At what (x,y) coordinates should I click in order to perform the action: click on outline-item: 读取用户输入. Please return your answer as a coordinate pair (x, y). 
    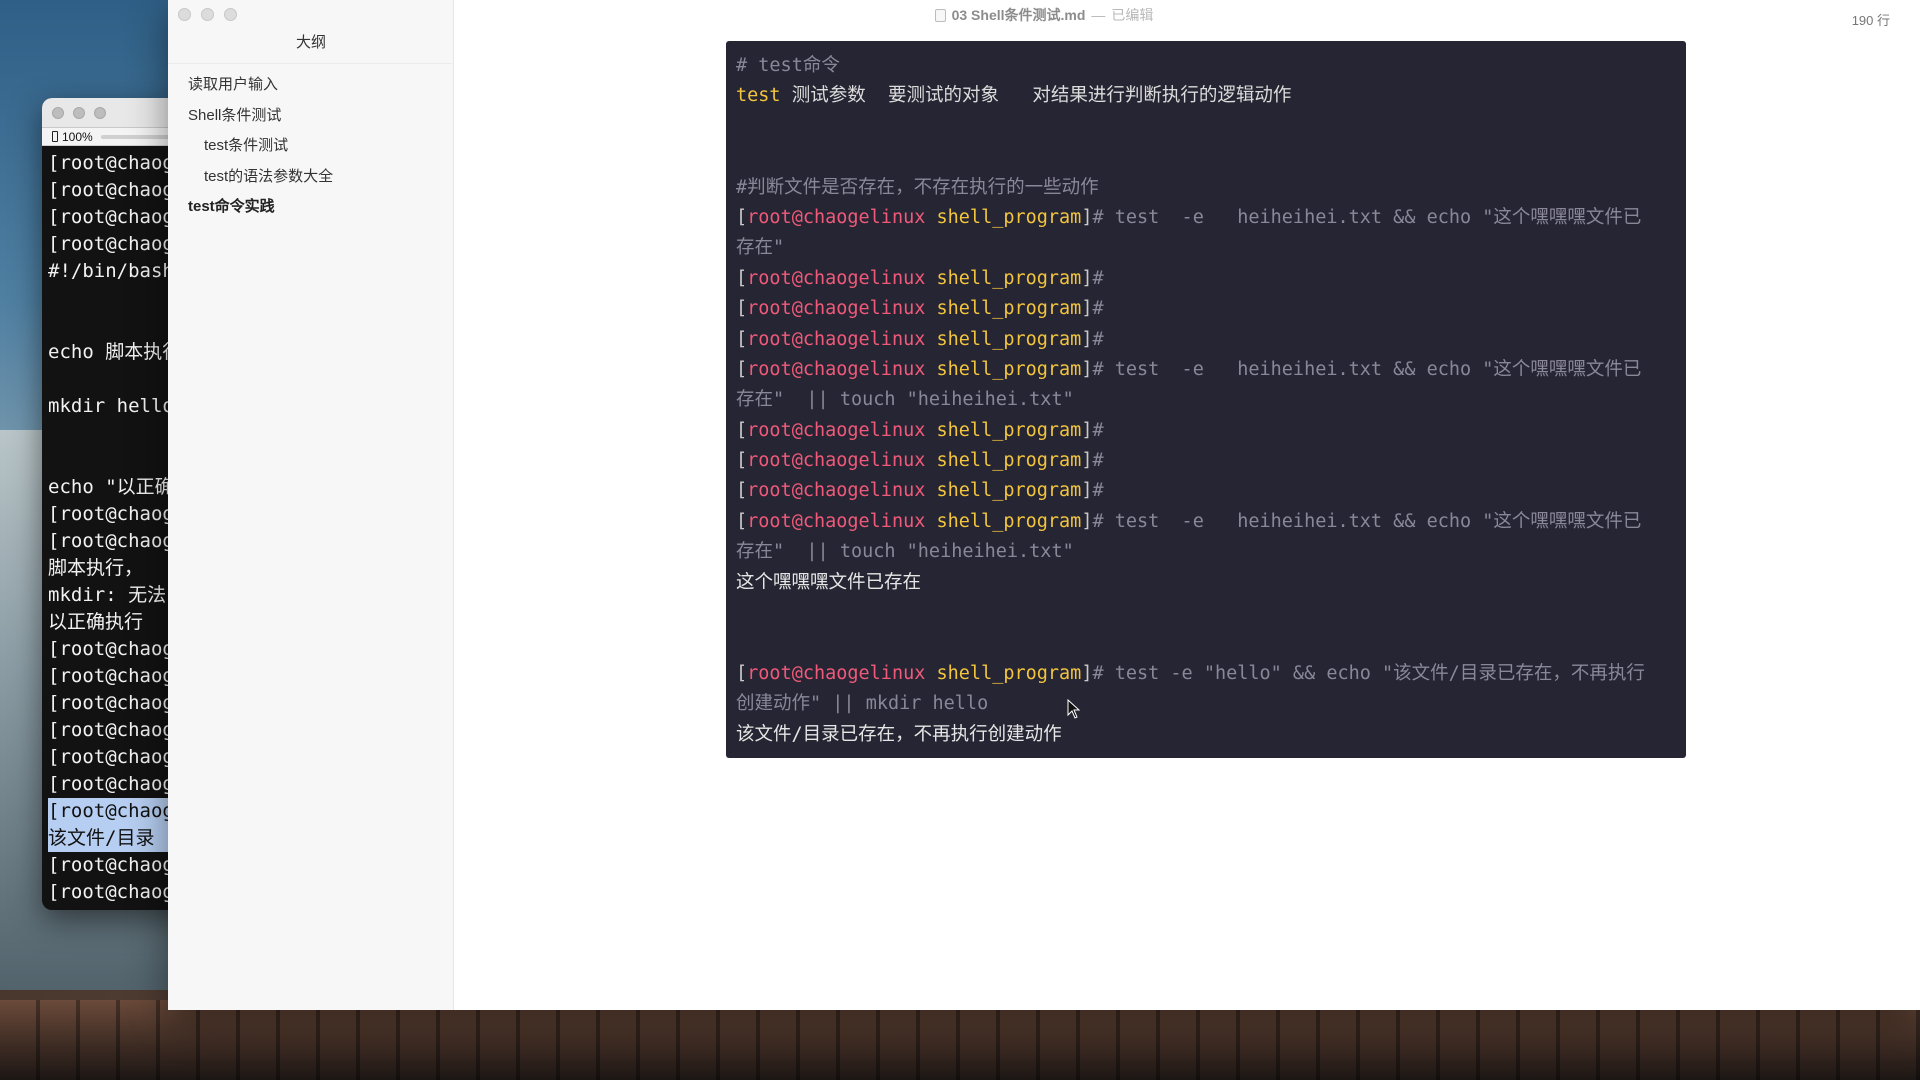
    Looking at the image, I should click on (311, 85).